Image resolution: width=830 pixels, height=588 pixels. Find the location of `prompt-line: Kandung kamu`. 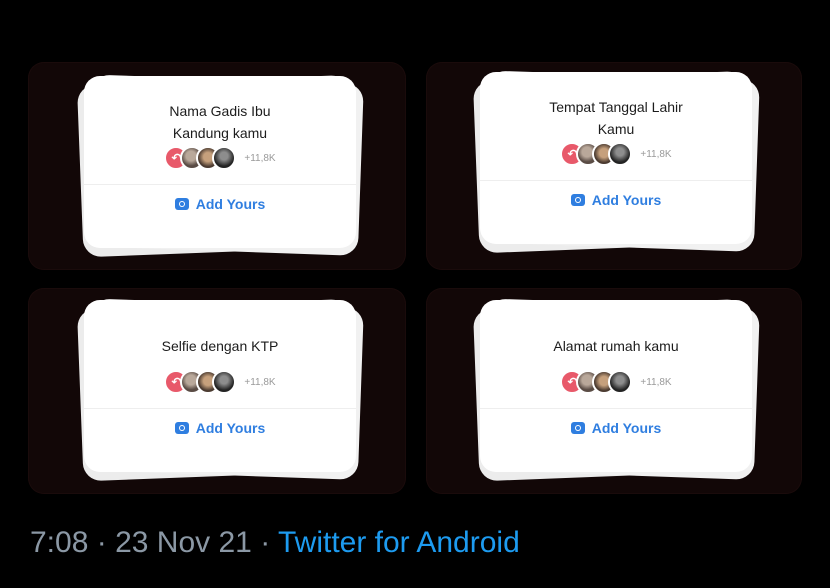

prompt-line: Kandung kamu is located at coordinates (220, 133).